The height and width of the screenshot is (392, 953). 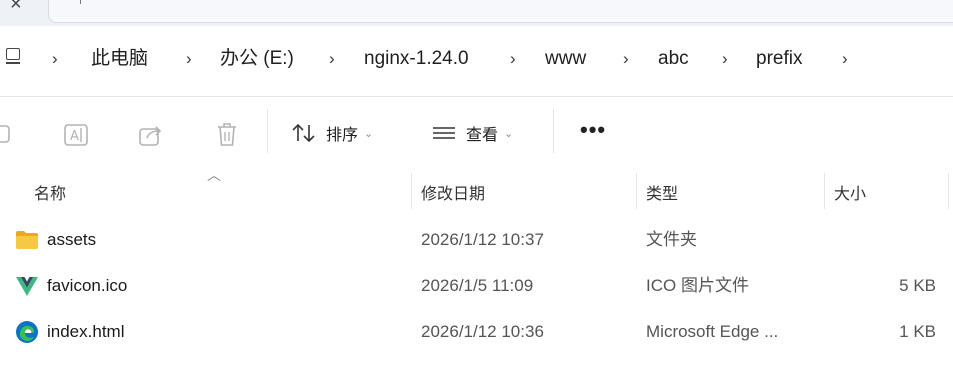 I want to click on column-headers: ︿ 名称 修改日期 类型 大小, so click(x=476, y=189).